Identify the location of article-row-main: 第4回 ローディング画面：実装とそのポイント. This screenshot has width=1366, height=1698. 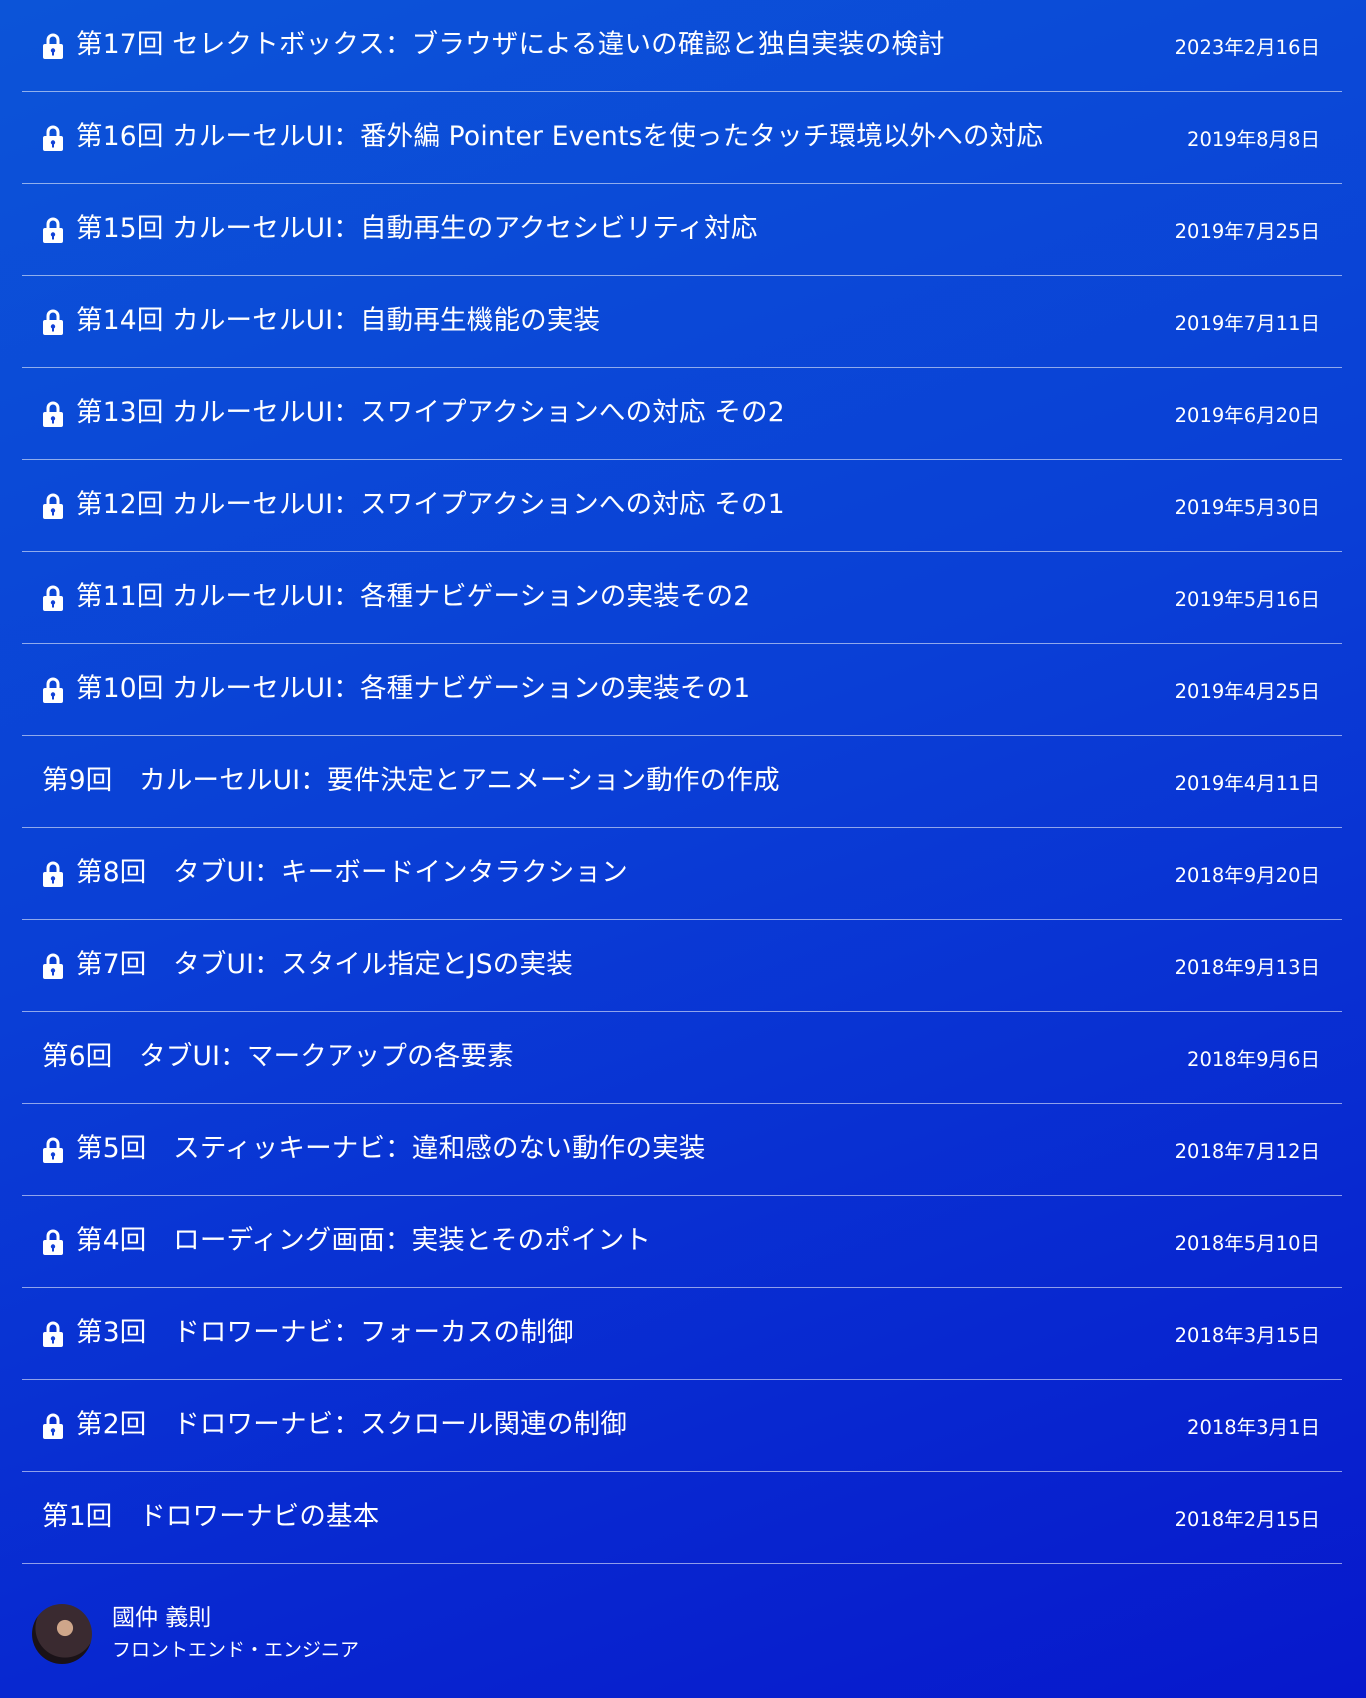
(346, 1242).